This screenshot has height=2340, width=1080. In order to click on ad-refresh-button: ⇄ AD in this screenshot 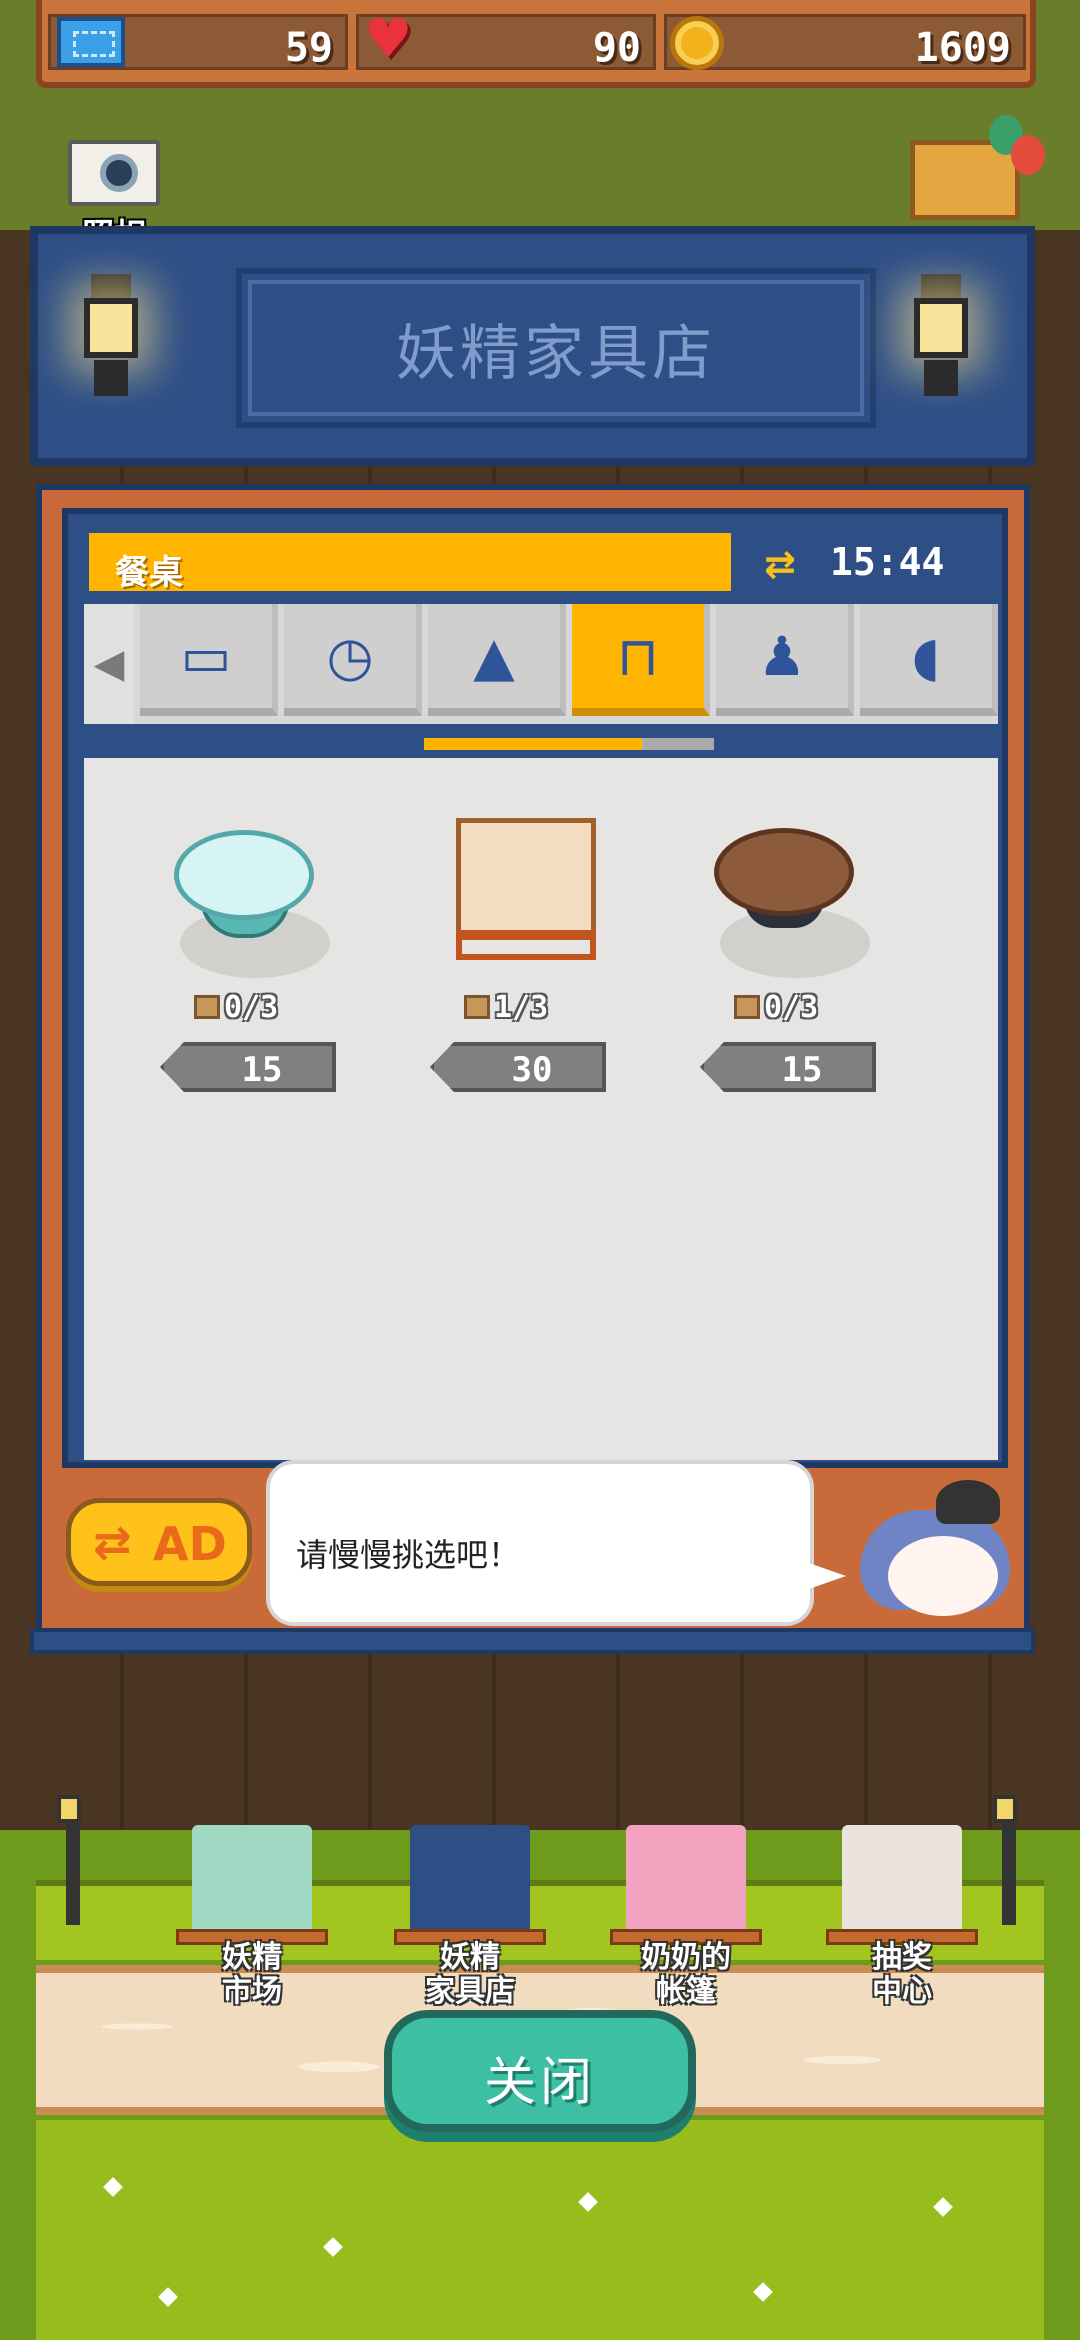, I will do `click(159, 1542)`.